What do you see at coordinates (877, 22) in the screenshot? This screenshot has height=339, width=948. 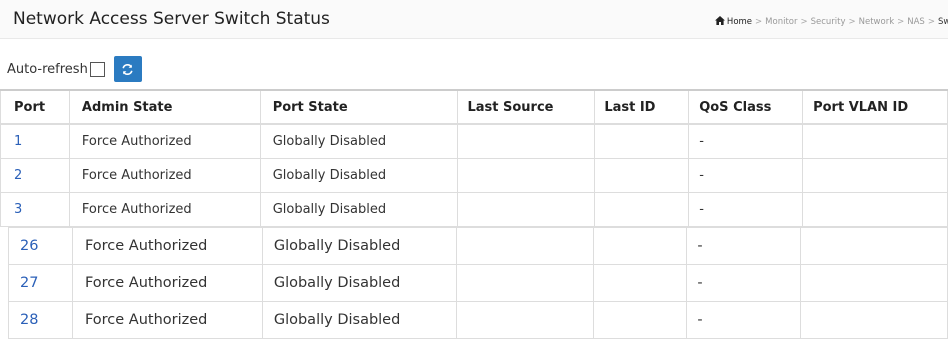 I see `breadcrumb-network: Network` at bounding box center [877, 22].